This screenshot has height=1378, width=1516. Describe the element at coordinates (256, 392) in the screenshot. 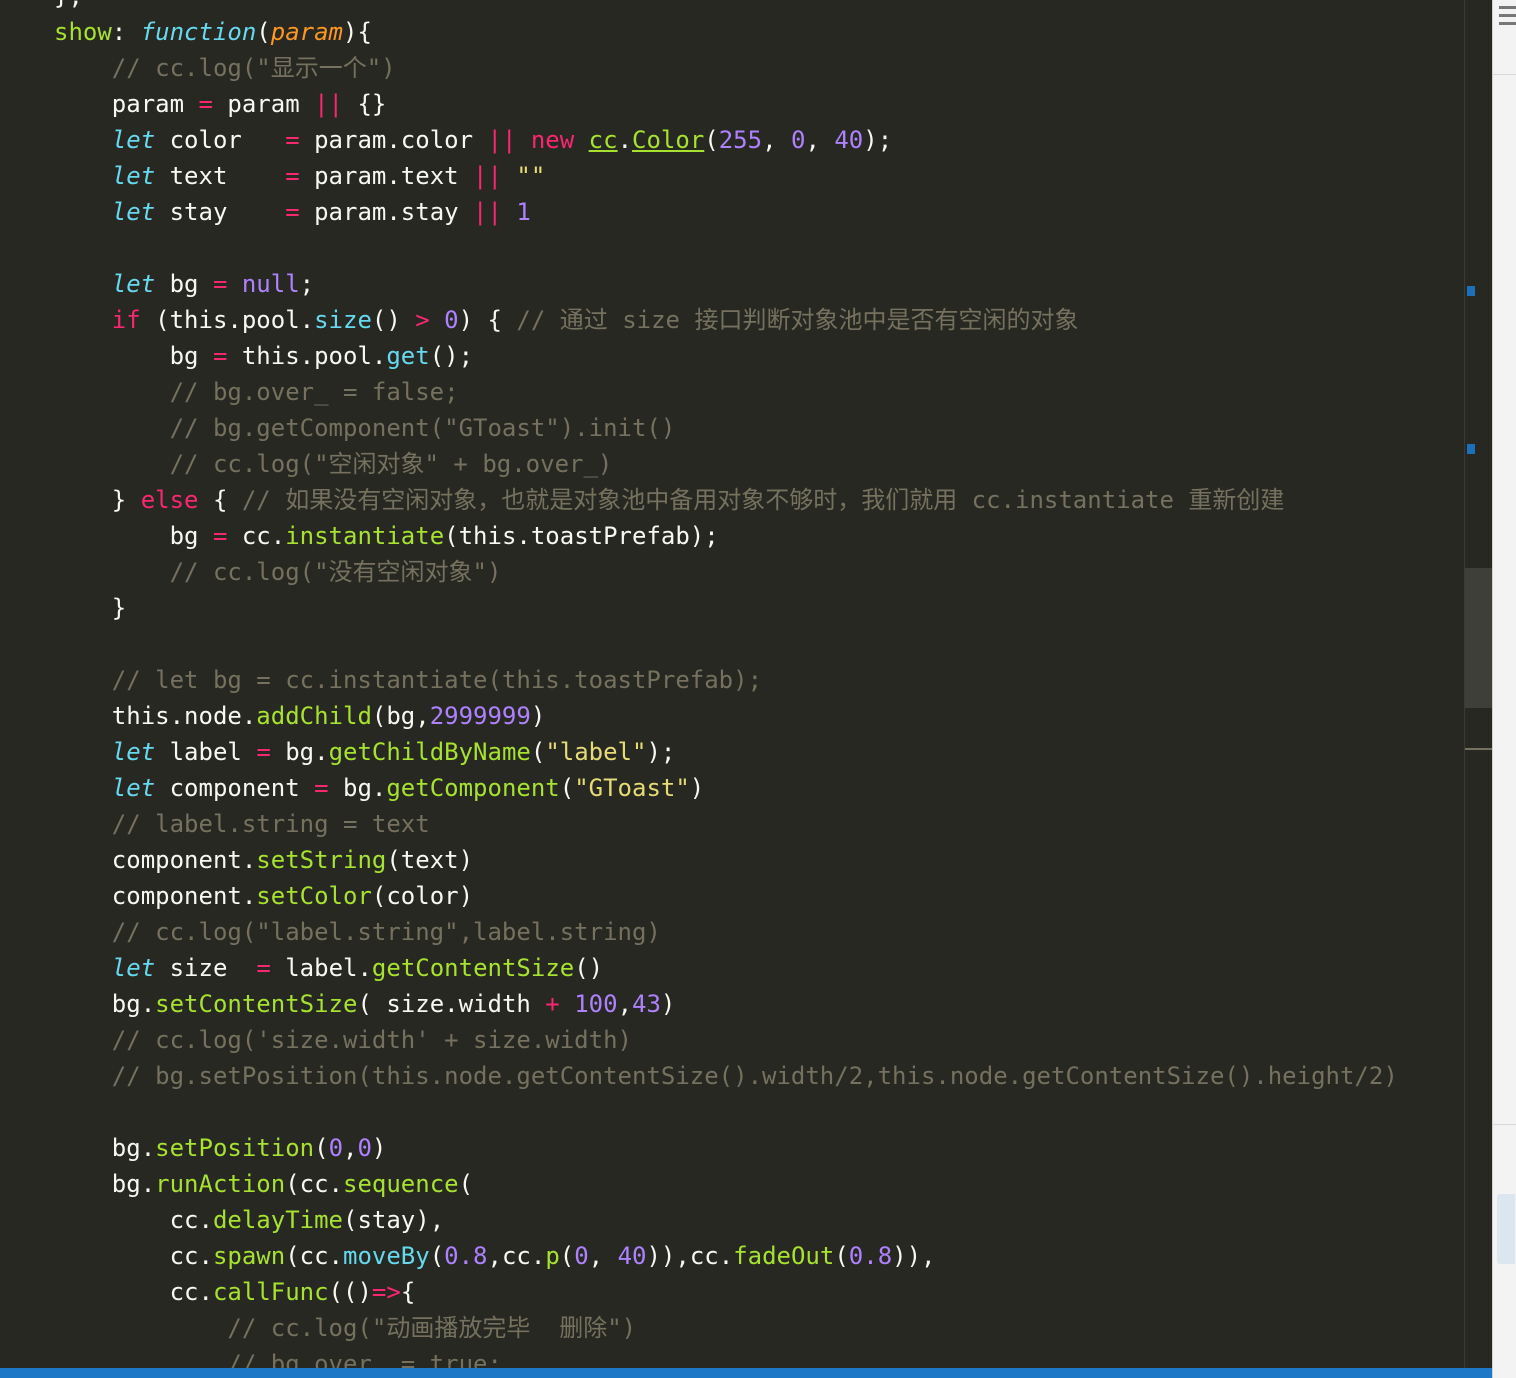

I see `code-line: // bg.over_ = false;` at that location.